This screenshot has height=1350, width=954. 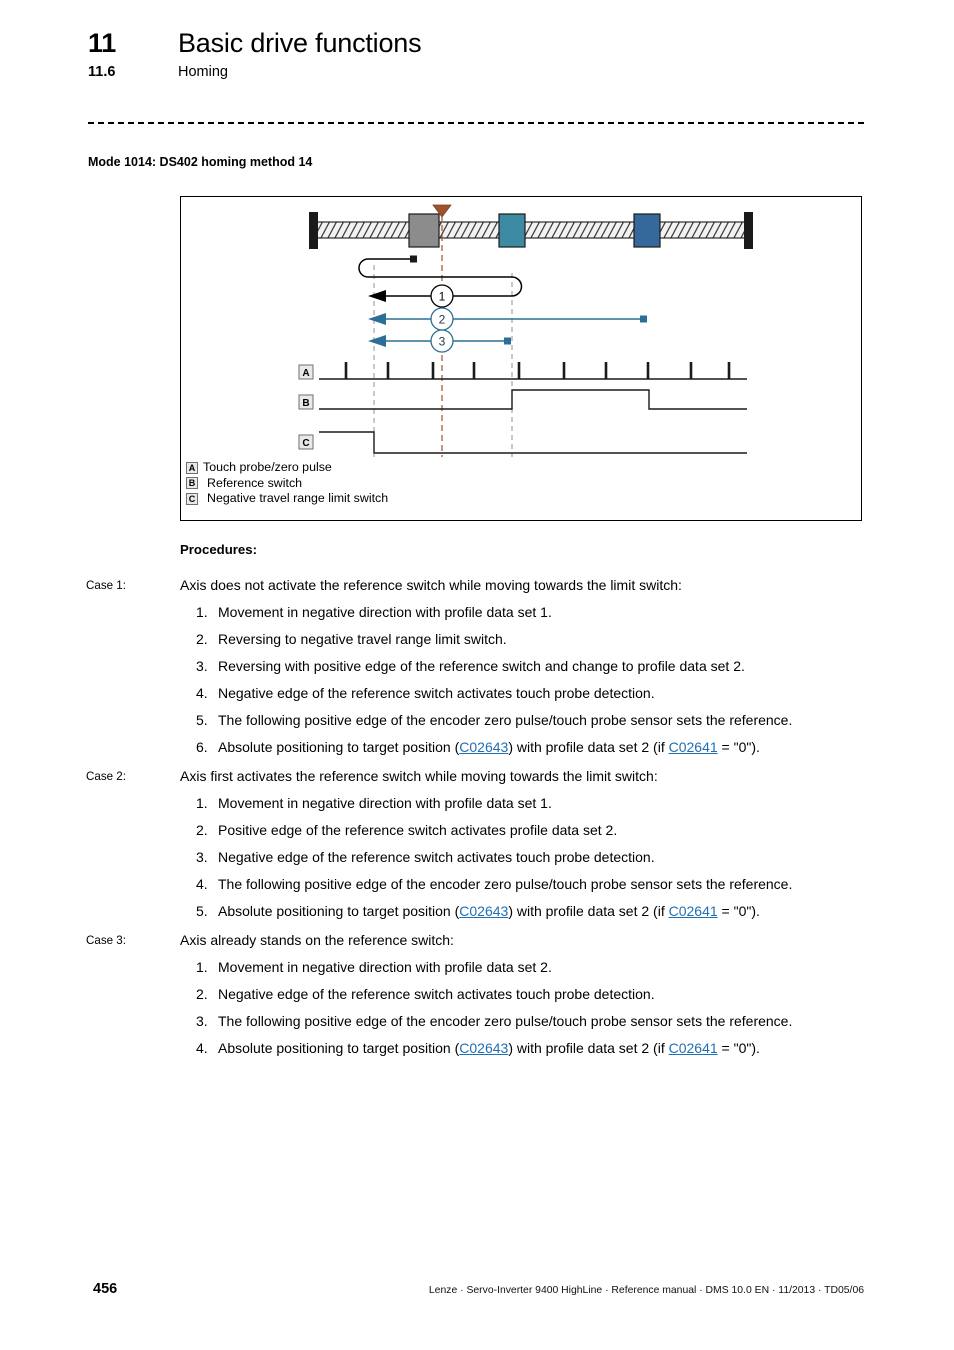 I want to click on motion-path-1-number: 1, so click(x=442, y=297).